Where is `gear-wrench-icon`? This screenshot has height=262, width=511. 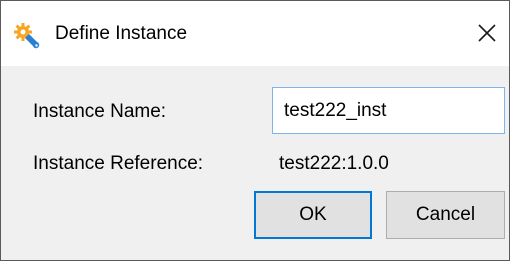
gear-wrench-icon is located at coordinates (26, 35).